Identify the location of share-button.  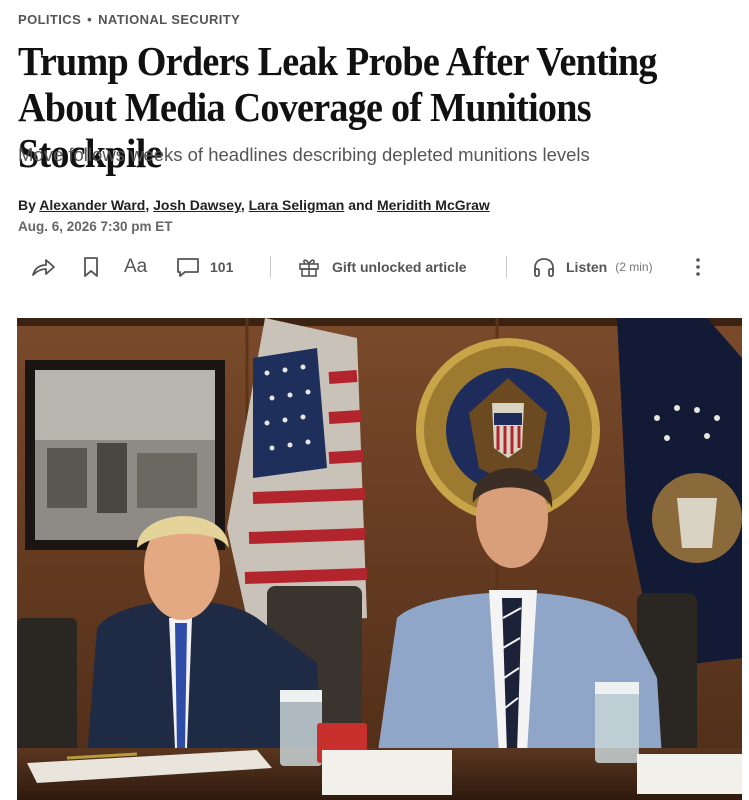
(43, 267).